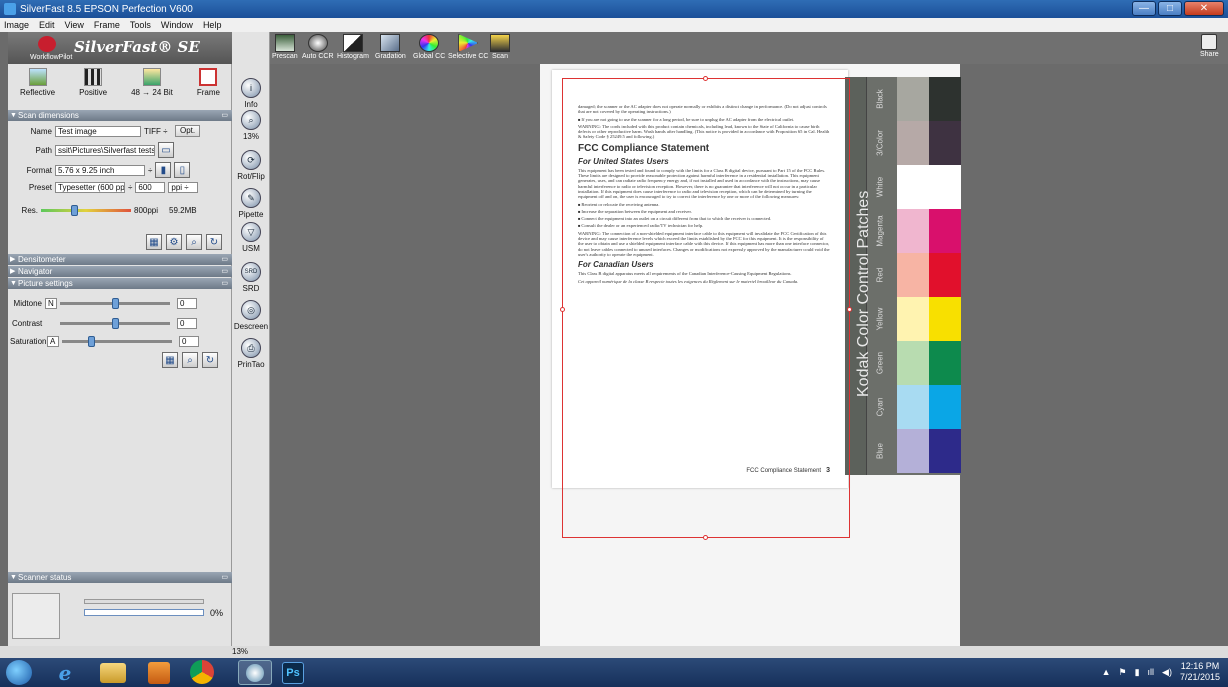 The width and height of the screenshot is (1228, 687). Describe the element at coordinates (140, 25) in the screenshot. I see `menu-tools: Tools` at that location.